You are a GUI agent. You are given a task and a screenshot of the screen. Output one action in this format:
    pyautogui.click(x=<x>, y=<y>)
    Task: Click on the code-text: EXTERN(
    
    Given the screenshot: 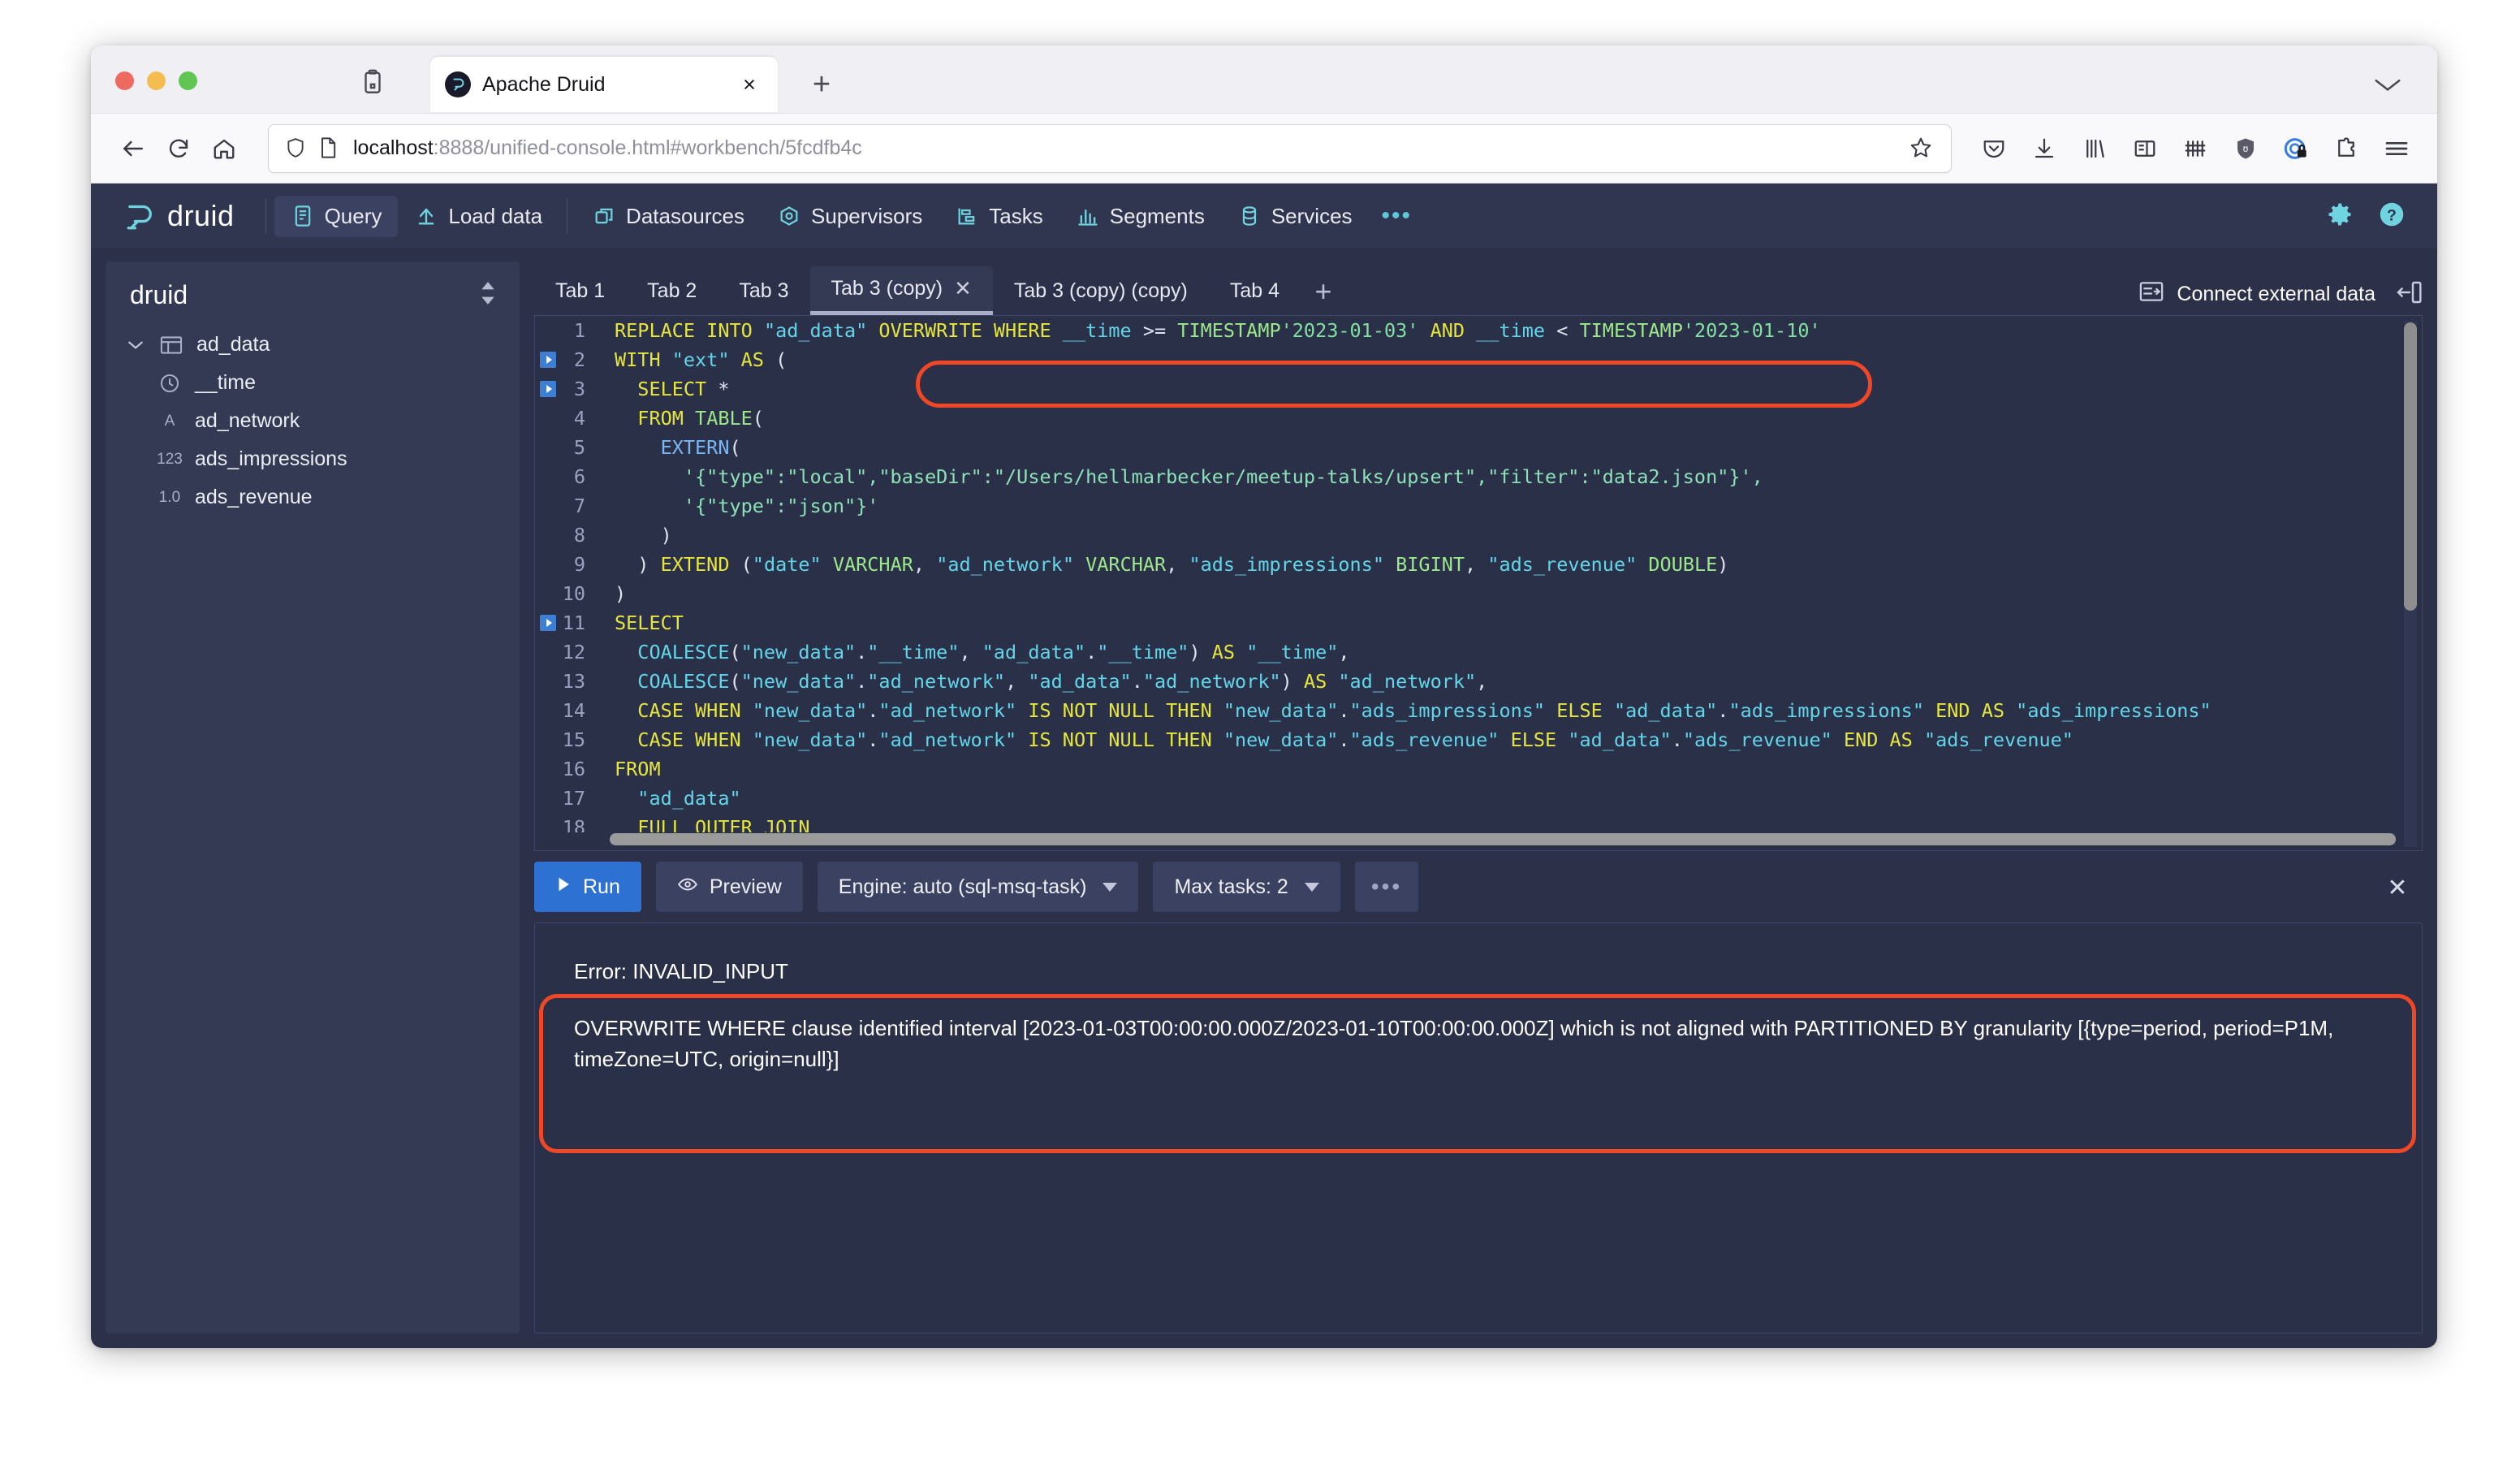 What is the action you would take?
    pyautogui.click(x=1500, y=447)
    